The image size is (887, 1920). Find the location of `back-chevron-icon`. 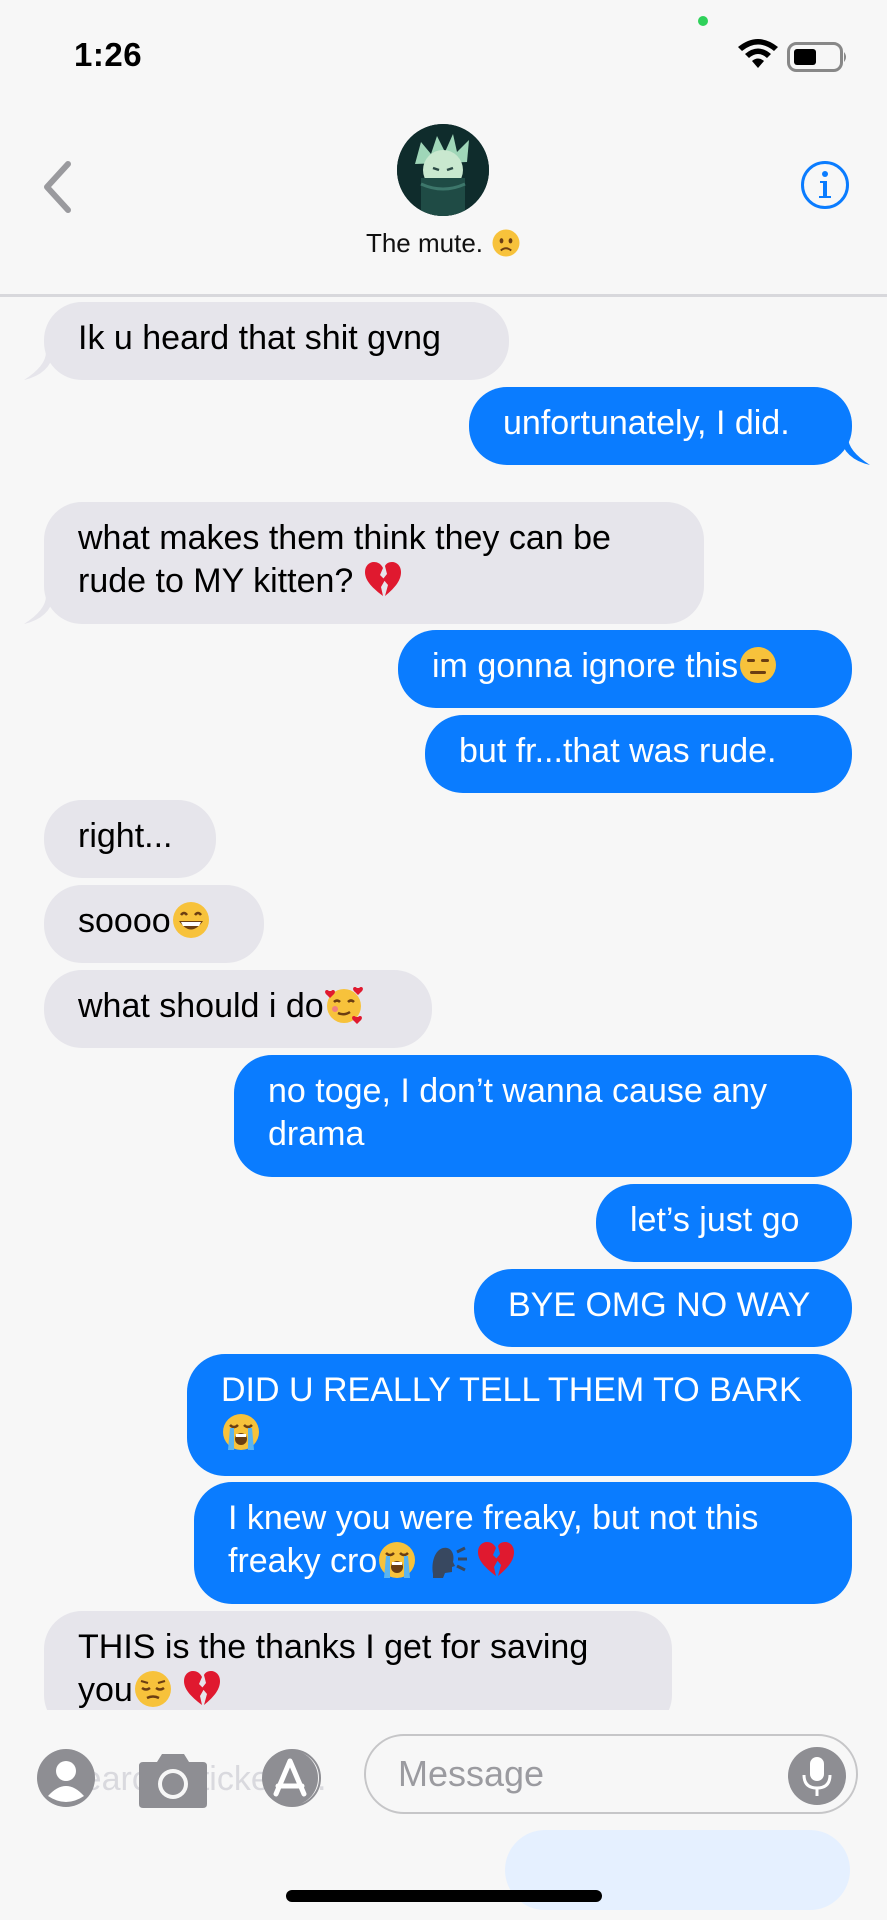

back-chevron-icon is located at coordinates (61, 187).